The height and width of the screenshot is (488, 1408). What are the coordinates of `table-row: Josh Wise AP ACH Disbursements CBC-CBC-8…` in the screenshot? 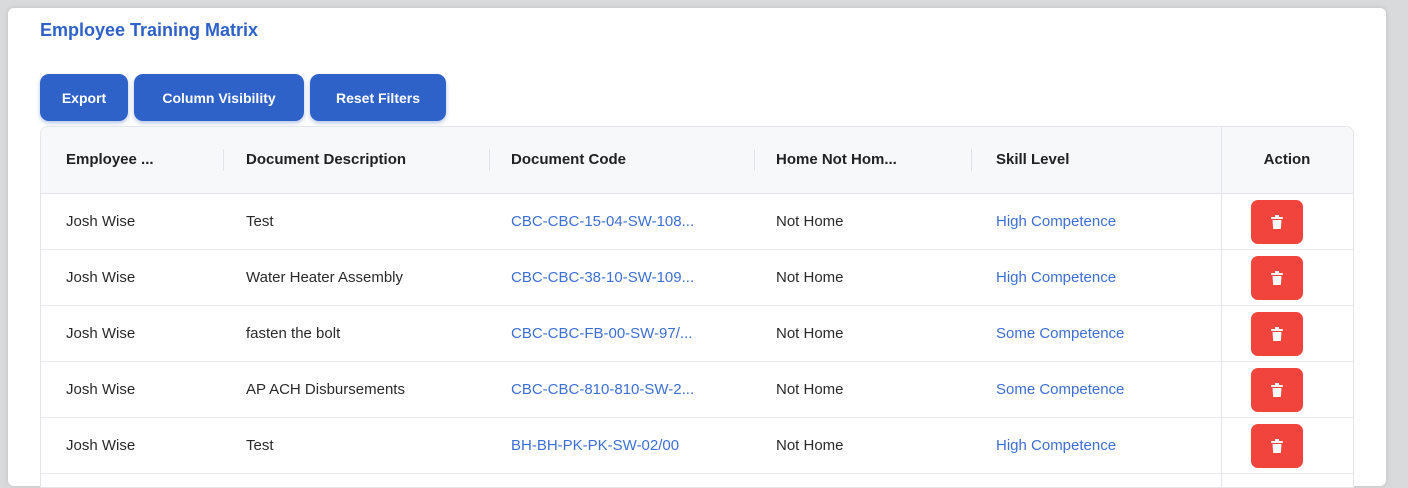 It's located at (697, 390).